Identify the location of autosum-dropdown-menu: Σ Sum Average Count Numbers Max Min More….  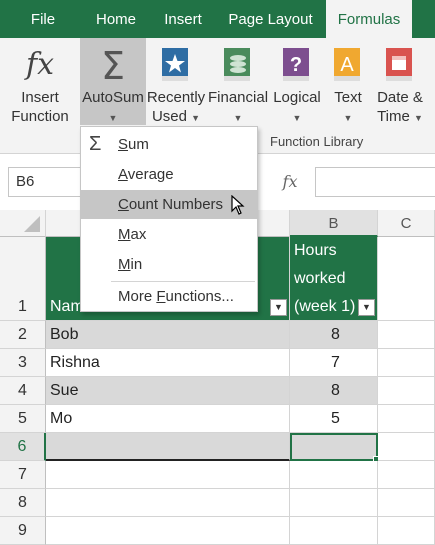
(169, 219).